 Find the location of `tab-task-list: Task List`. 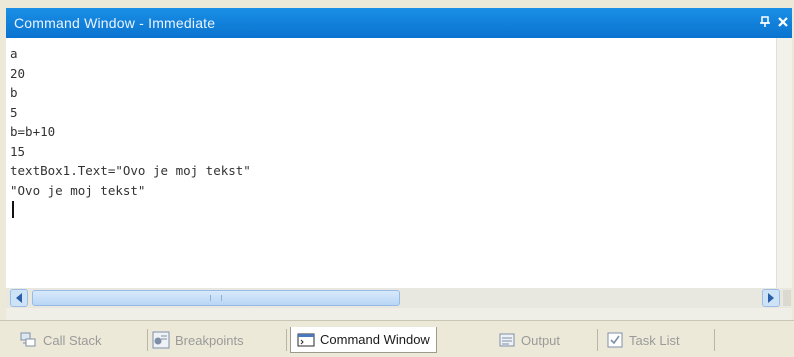

tab-task-list: Task List is located at coordinates (643, 340).